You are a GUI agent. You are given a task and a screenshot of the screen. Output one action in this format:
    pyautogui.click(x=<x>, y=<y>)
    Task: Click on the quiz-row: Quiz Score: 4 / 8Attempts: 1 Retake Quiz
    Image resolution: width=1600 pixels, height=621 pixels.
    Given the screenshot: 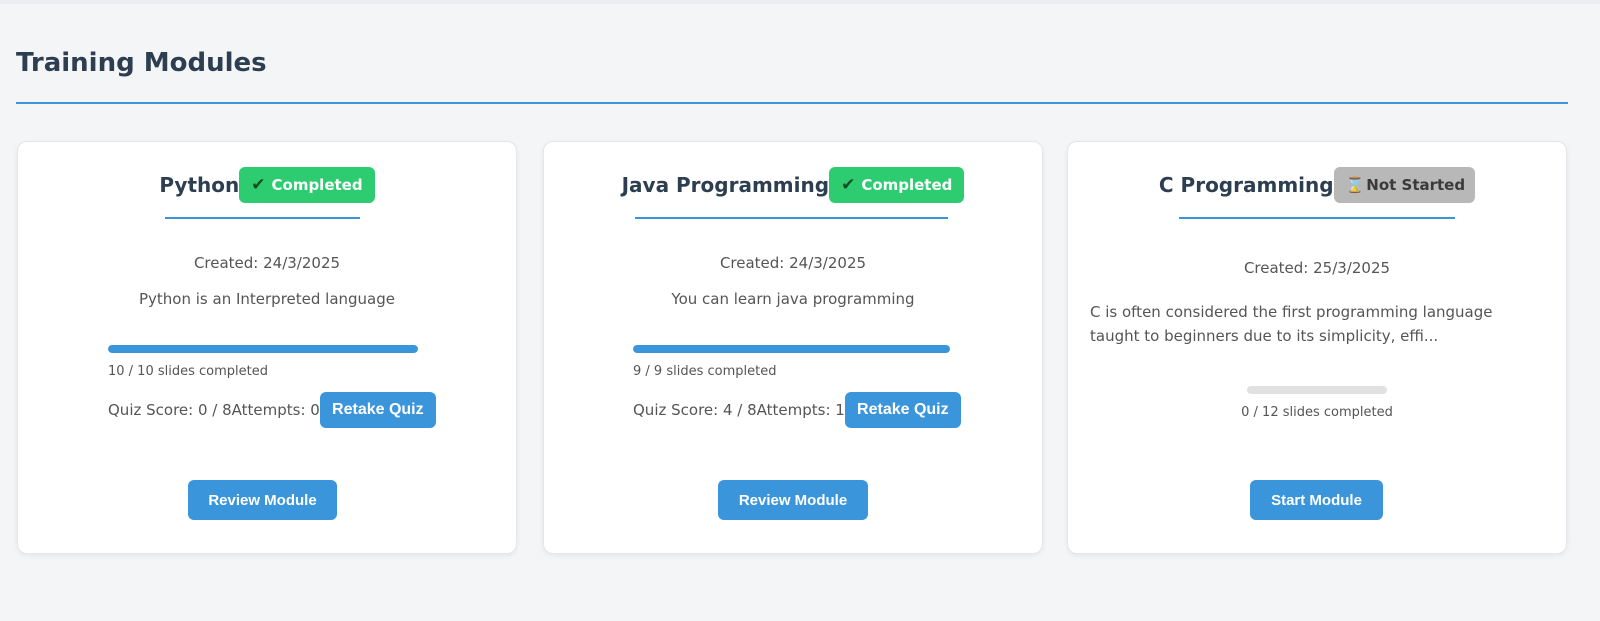 What is the action you would take?
    pyautogui.click(x=797, y=410)
    